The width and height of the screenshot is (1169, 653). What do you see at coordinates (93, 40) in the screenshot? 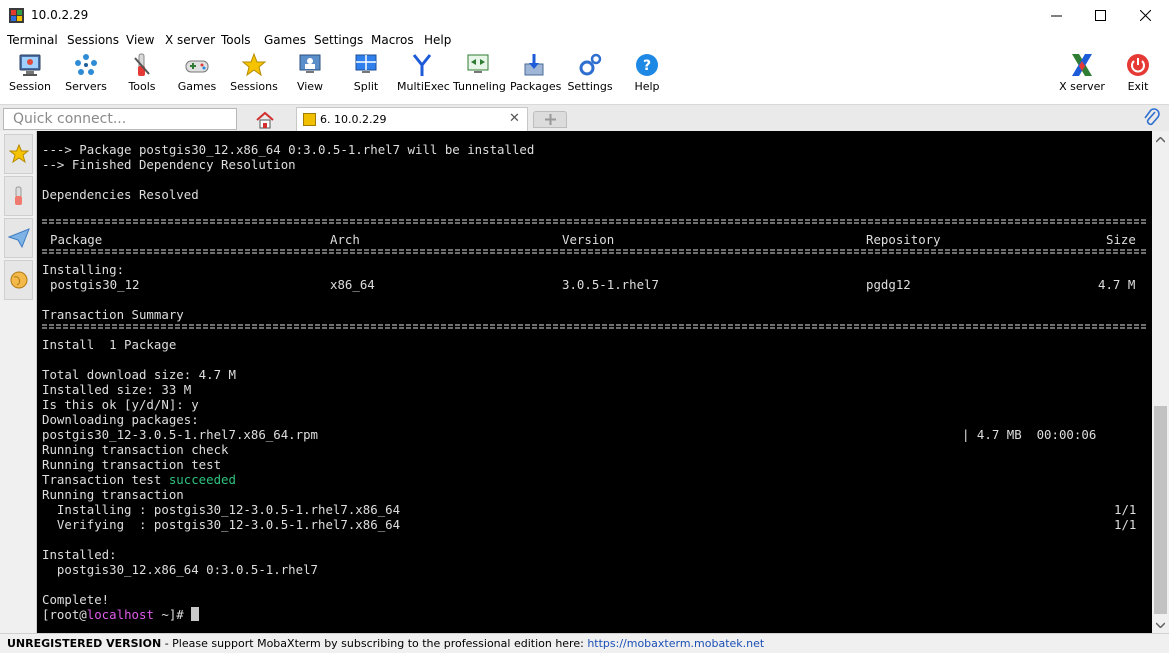
I see `menu-sessions: Sessions` at bounding box center [93, 40].